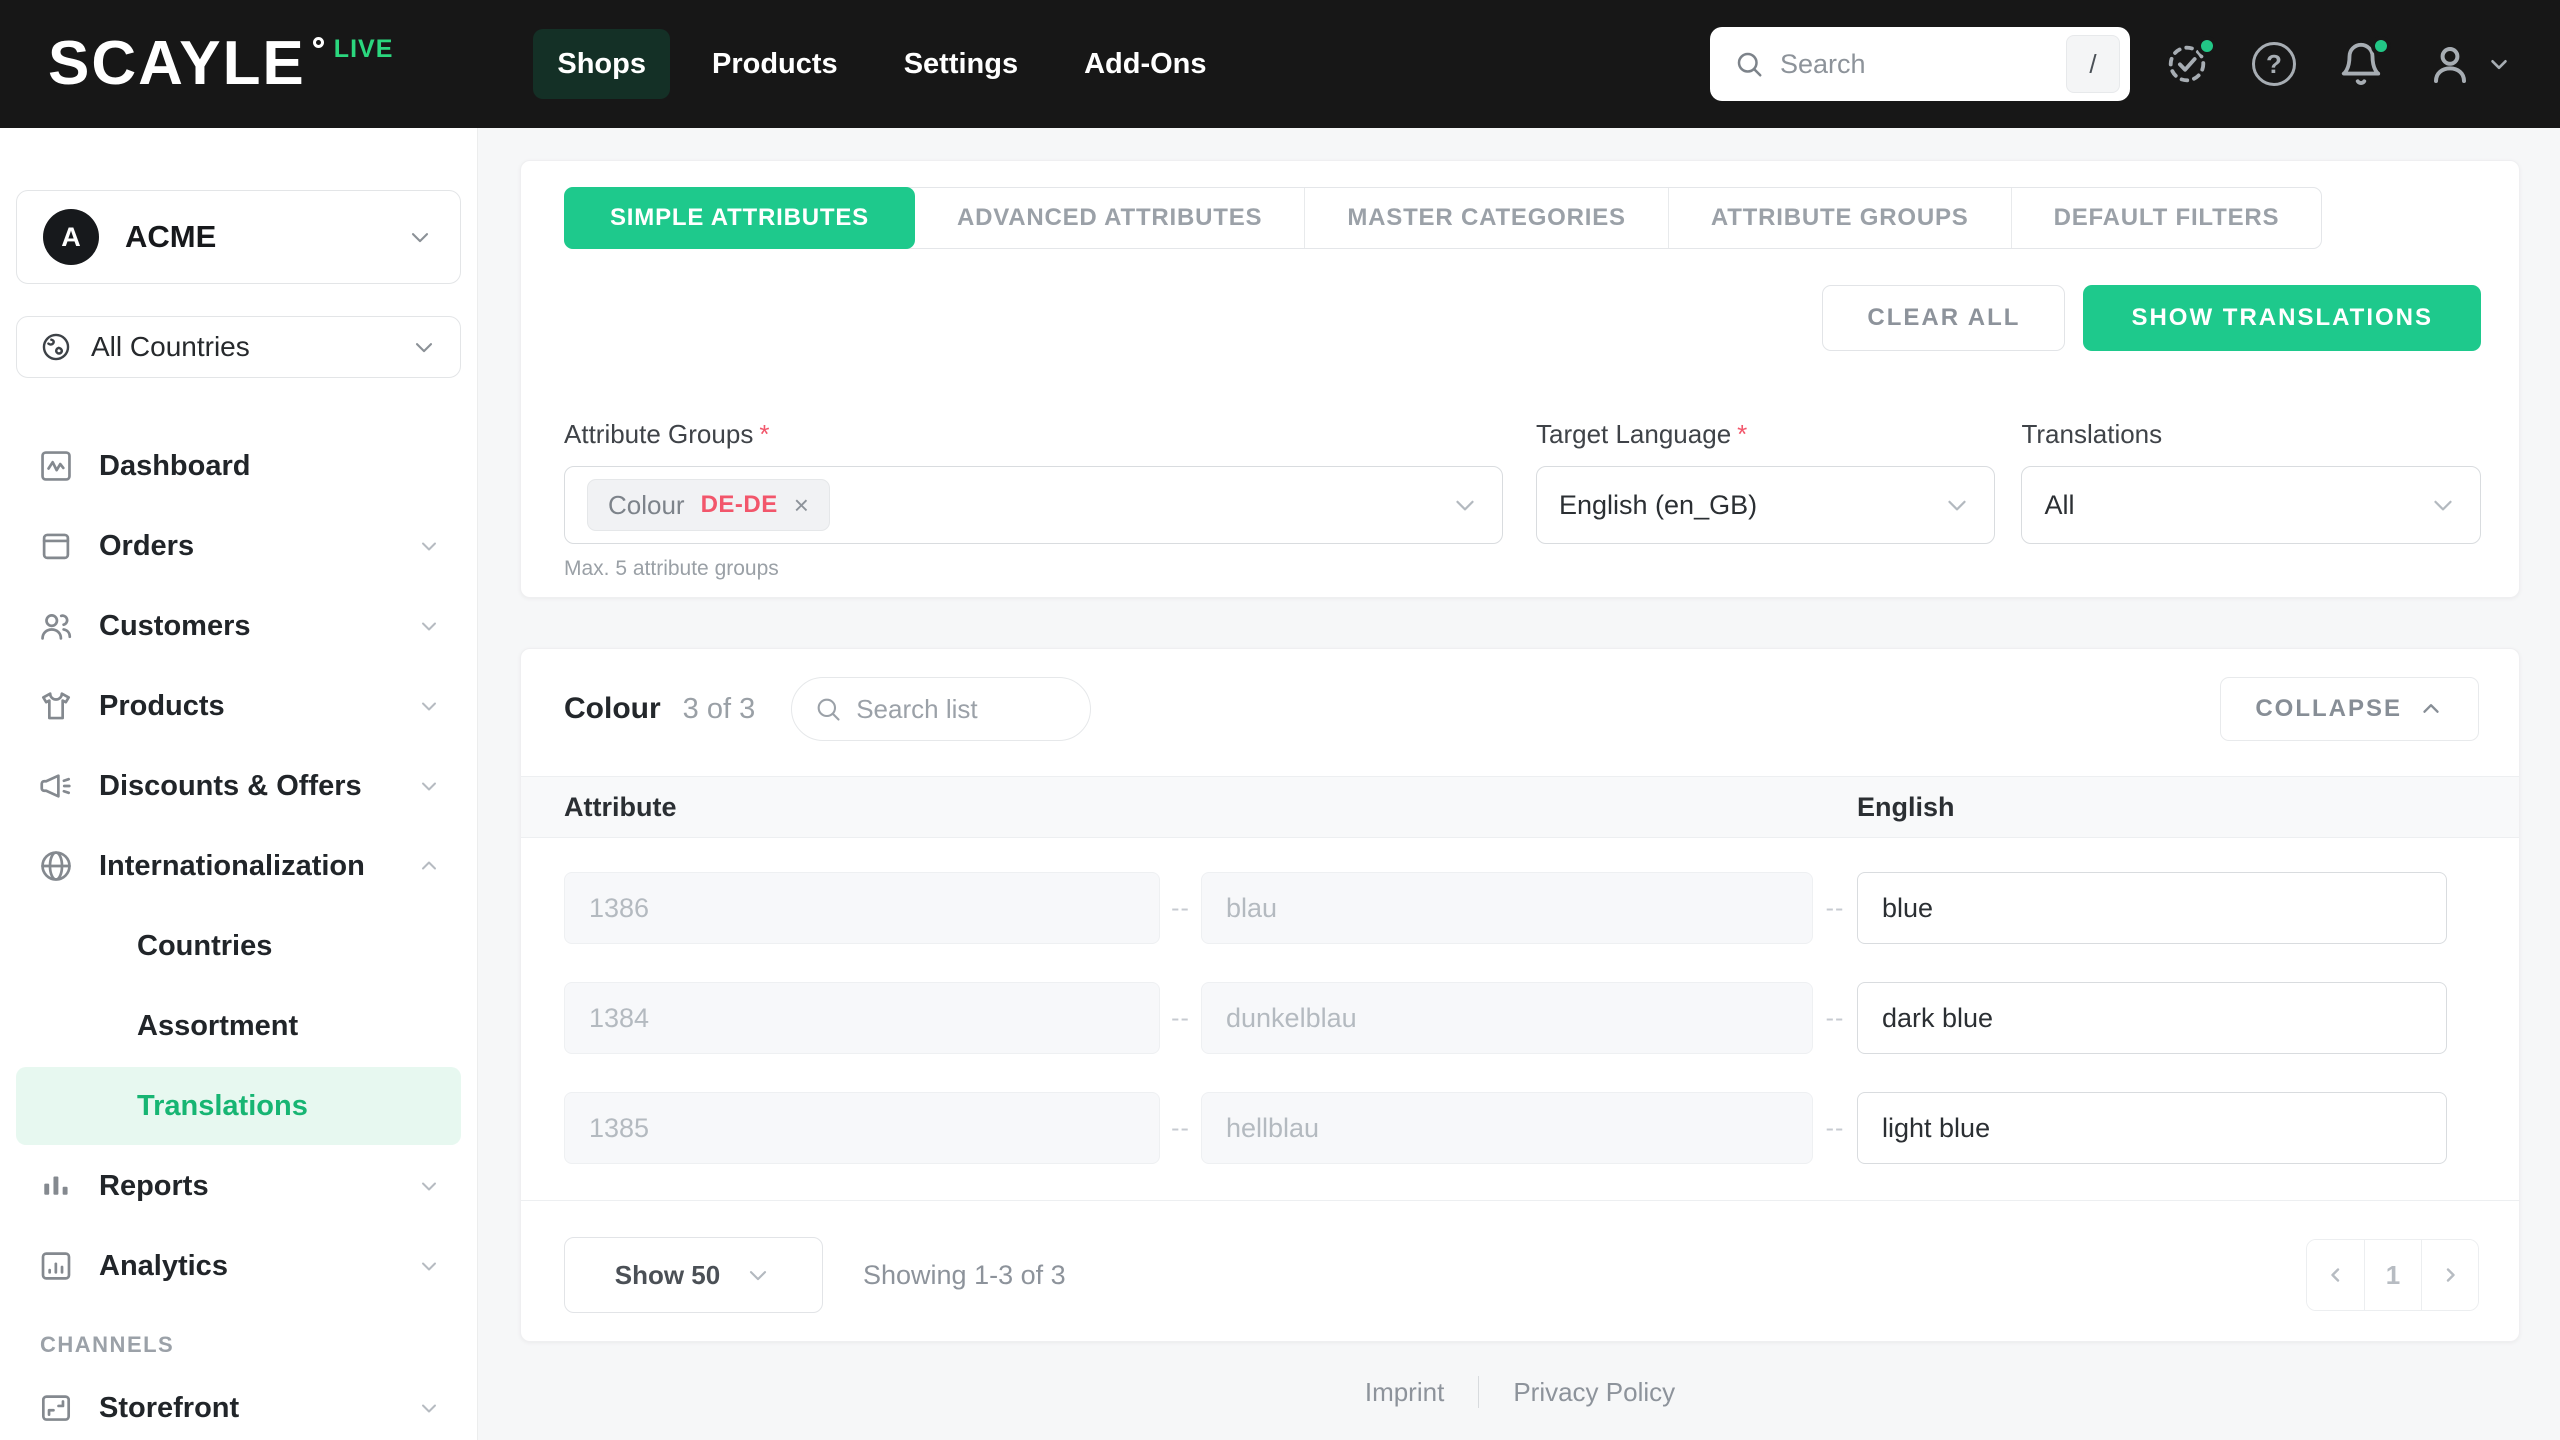 This screenshot has height=1440, width=2560. What do you see at coordinates (1520, 807) in the screenshot?
I see `table-column-headers: Attribute English` at bounding box center [1520, 807].